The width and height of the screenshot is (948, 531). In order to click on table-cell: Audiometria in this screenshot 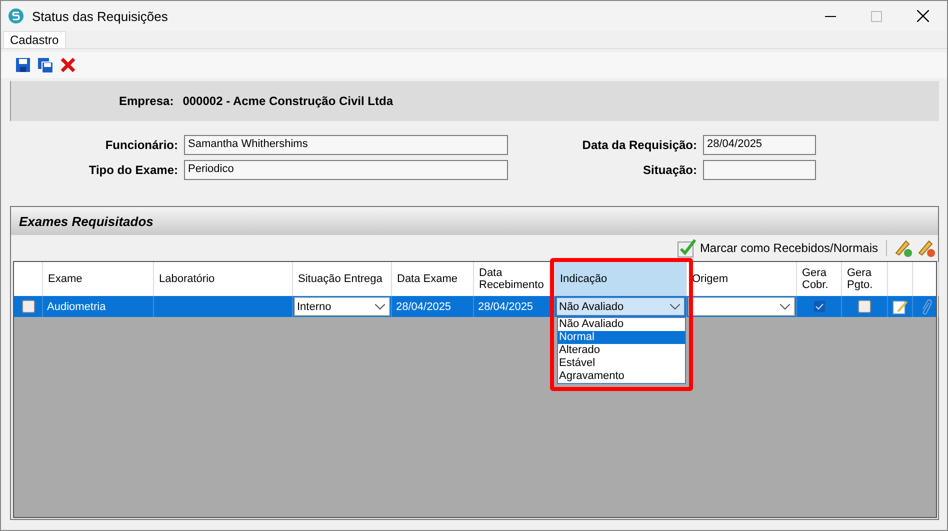, I will do `click(98, 306)`.